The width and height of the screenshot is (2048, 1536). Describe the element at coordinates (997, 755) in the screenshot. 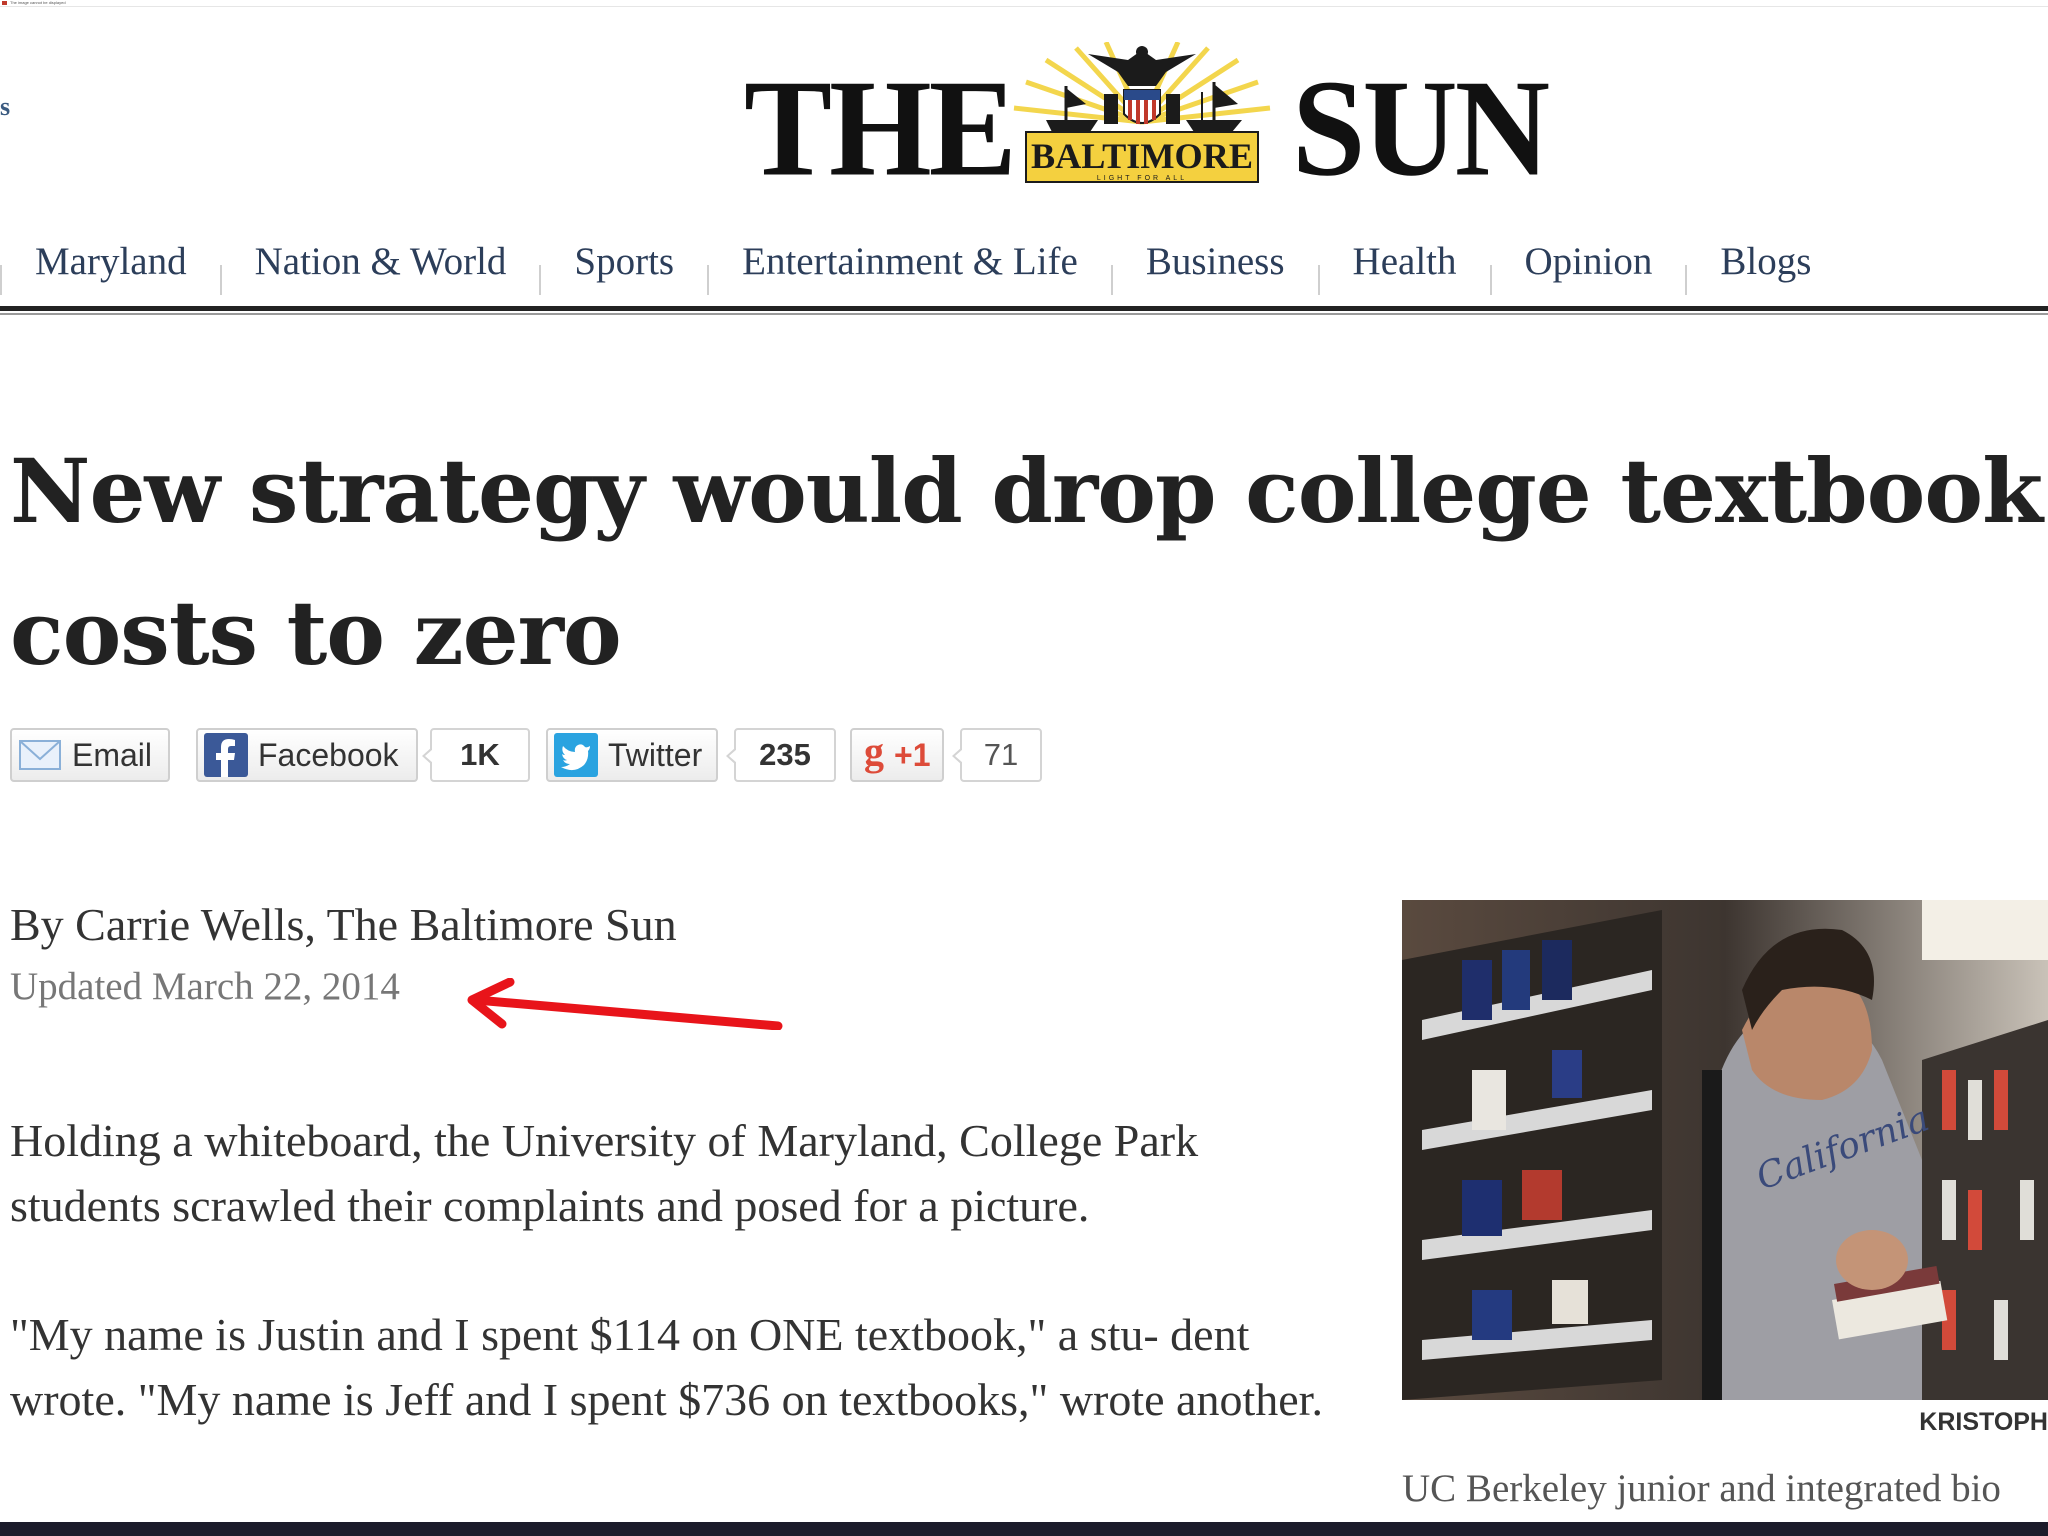

I see `google-plus-count: 71` at that location.